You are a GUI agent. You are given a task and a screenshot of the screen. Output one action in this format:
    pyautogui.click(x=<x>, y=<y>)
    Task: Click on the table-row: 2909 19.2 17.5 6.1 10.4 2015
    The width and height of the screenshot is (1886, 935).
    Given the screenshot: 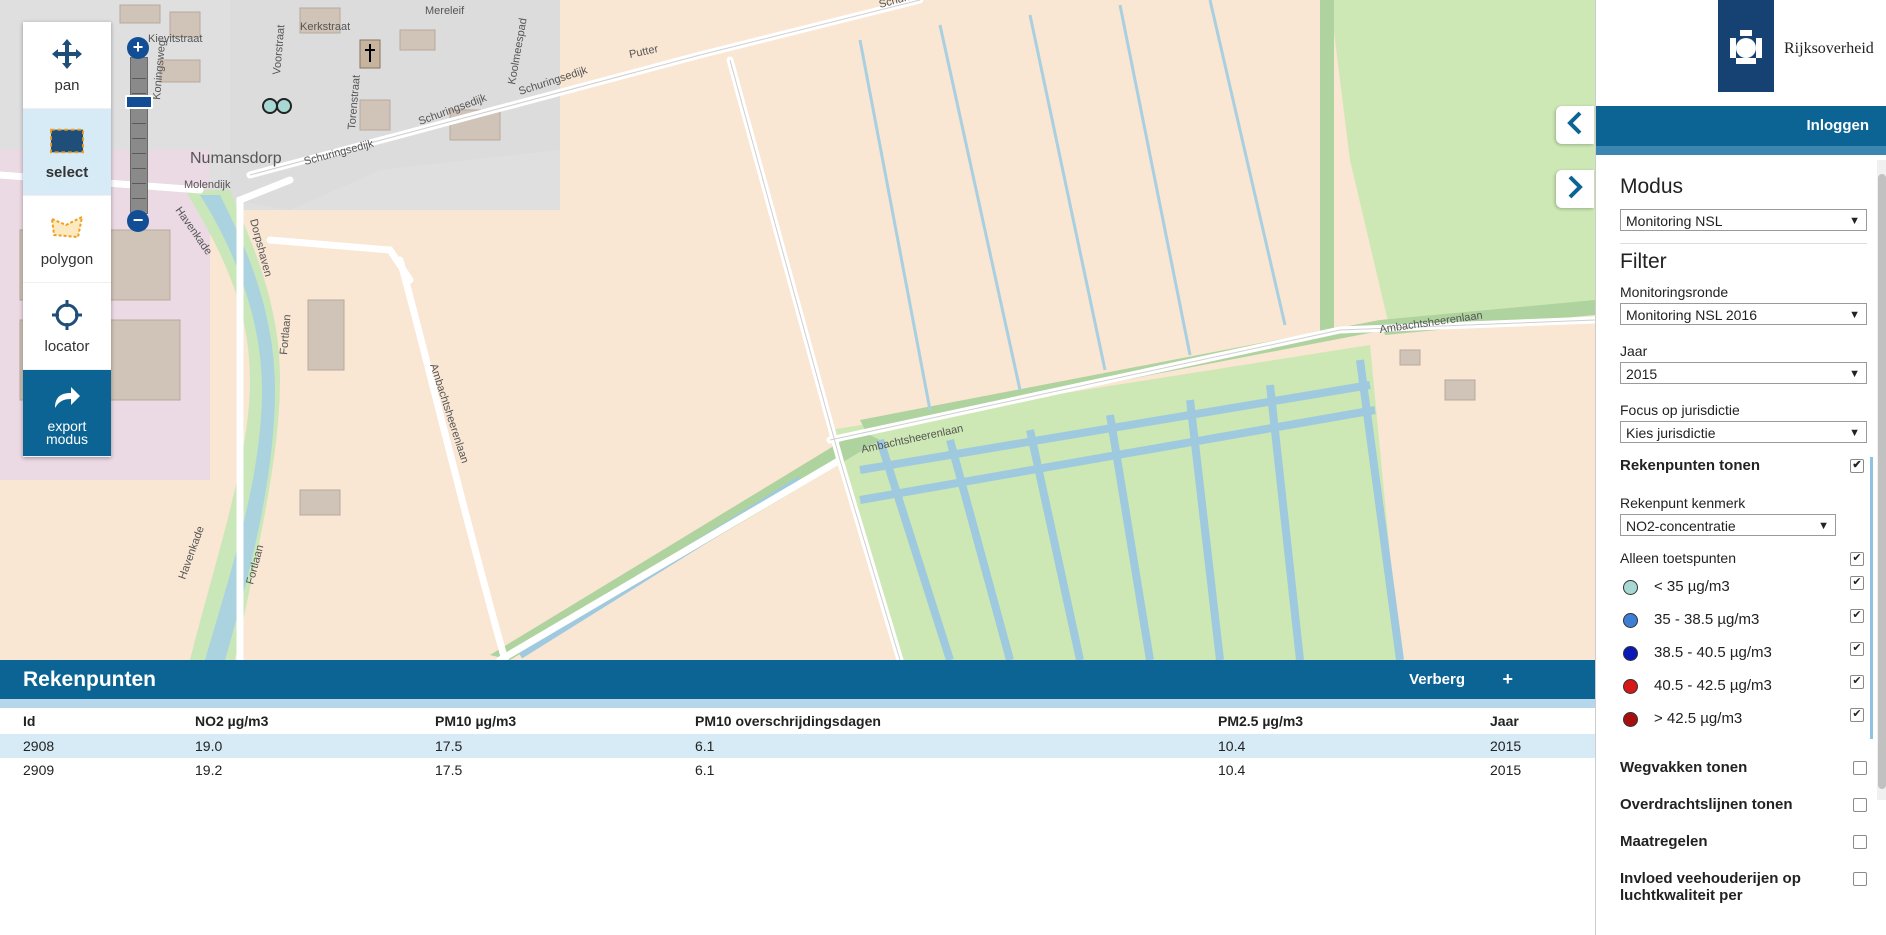 What is the action you would take?
    pyautogui.click(x=797, y=770)
    